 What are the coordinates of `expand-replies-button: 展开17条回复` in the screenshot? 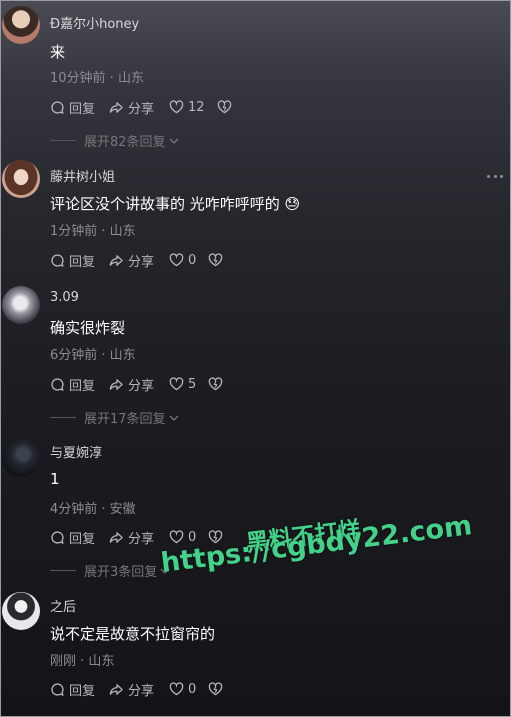 It's located at (115, 417).